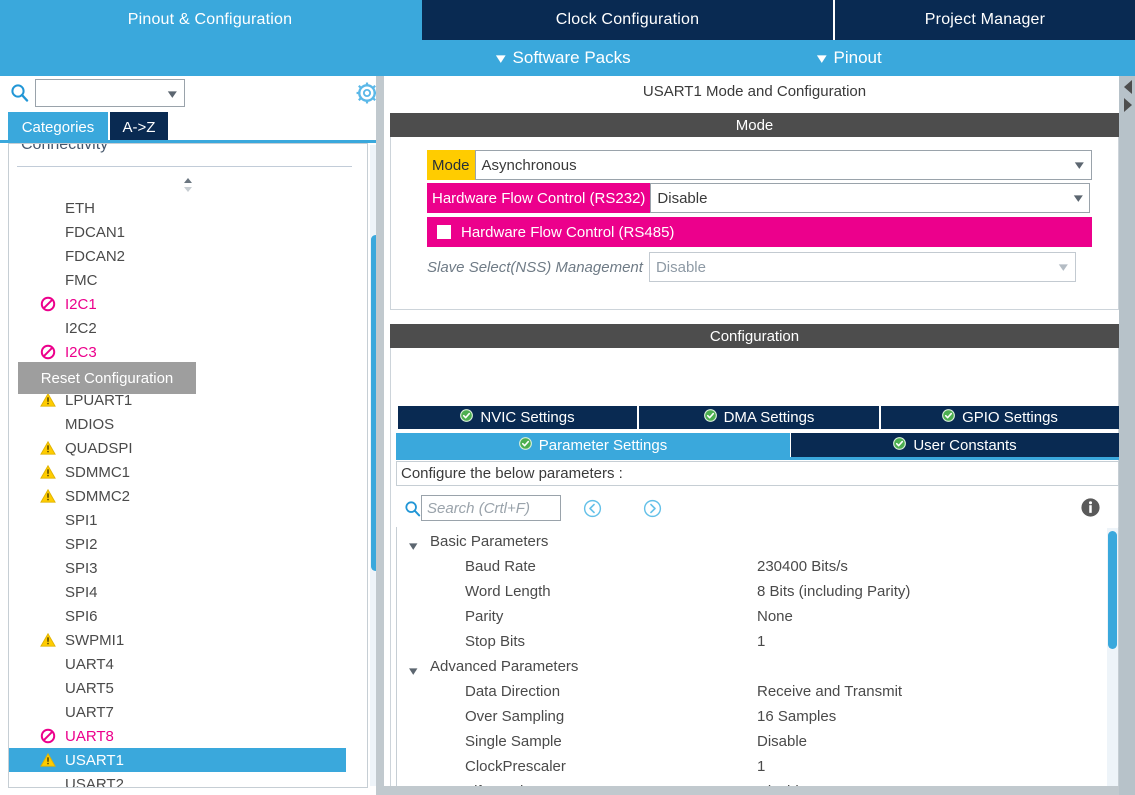 This screenshot has width=1135, height=795. I want to click on sidebar-item-sdmmc1: SDMMC1, so click(177, 472).